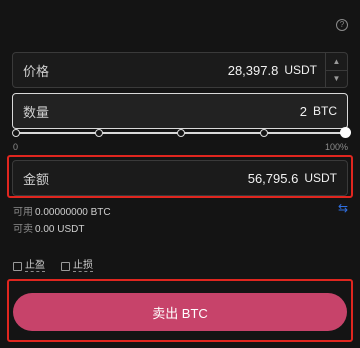 Image resolution: width=360 pixels, height=348 pixels. I want to click on quantity-value: 2, so click(303, 111).